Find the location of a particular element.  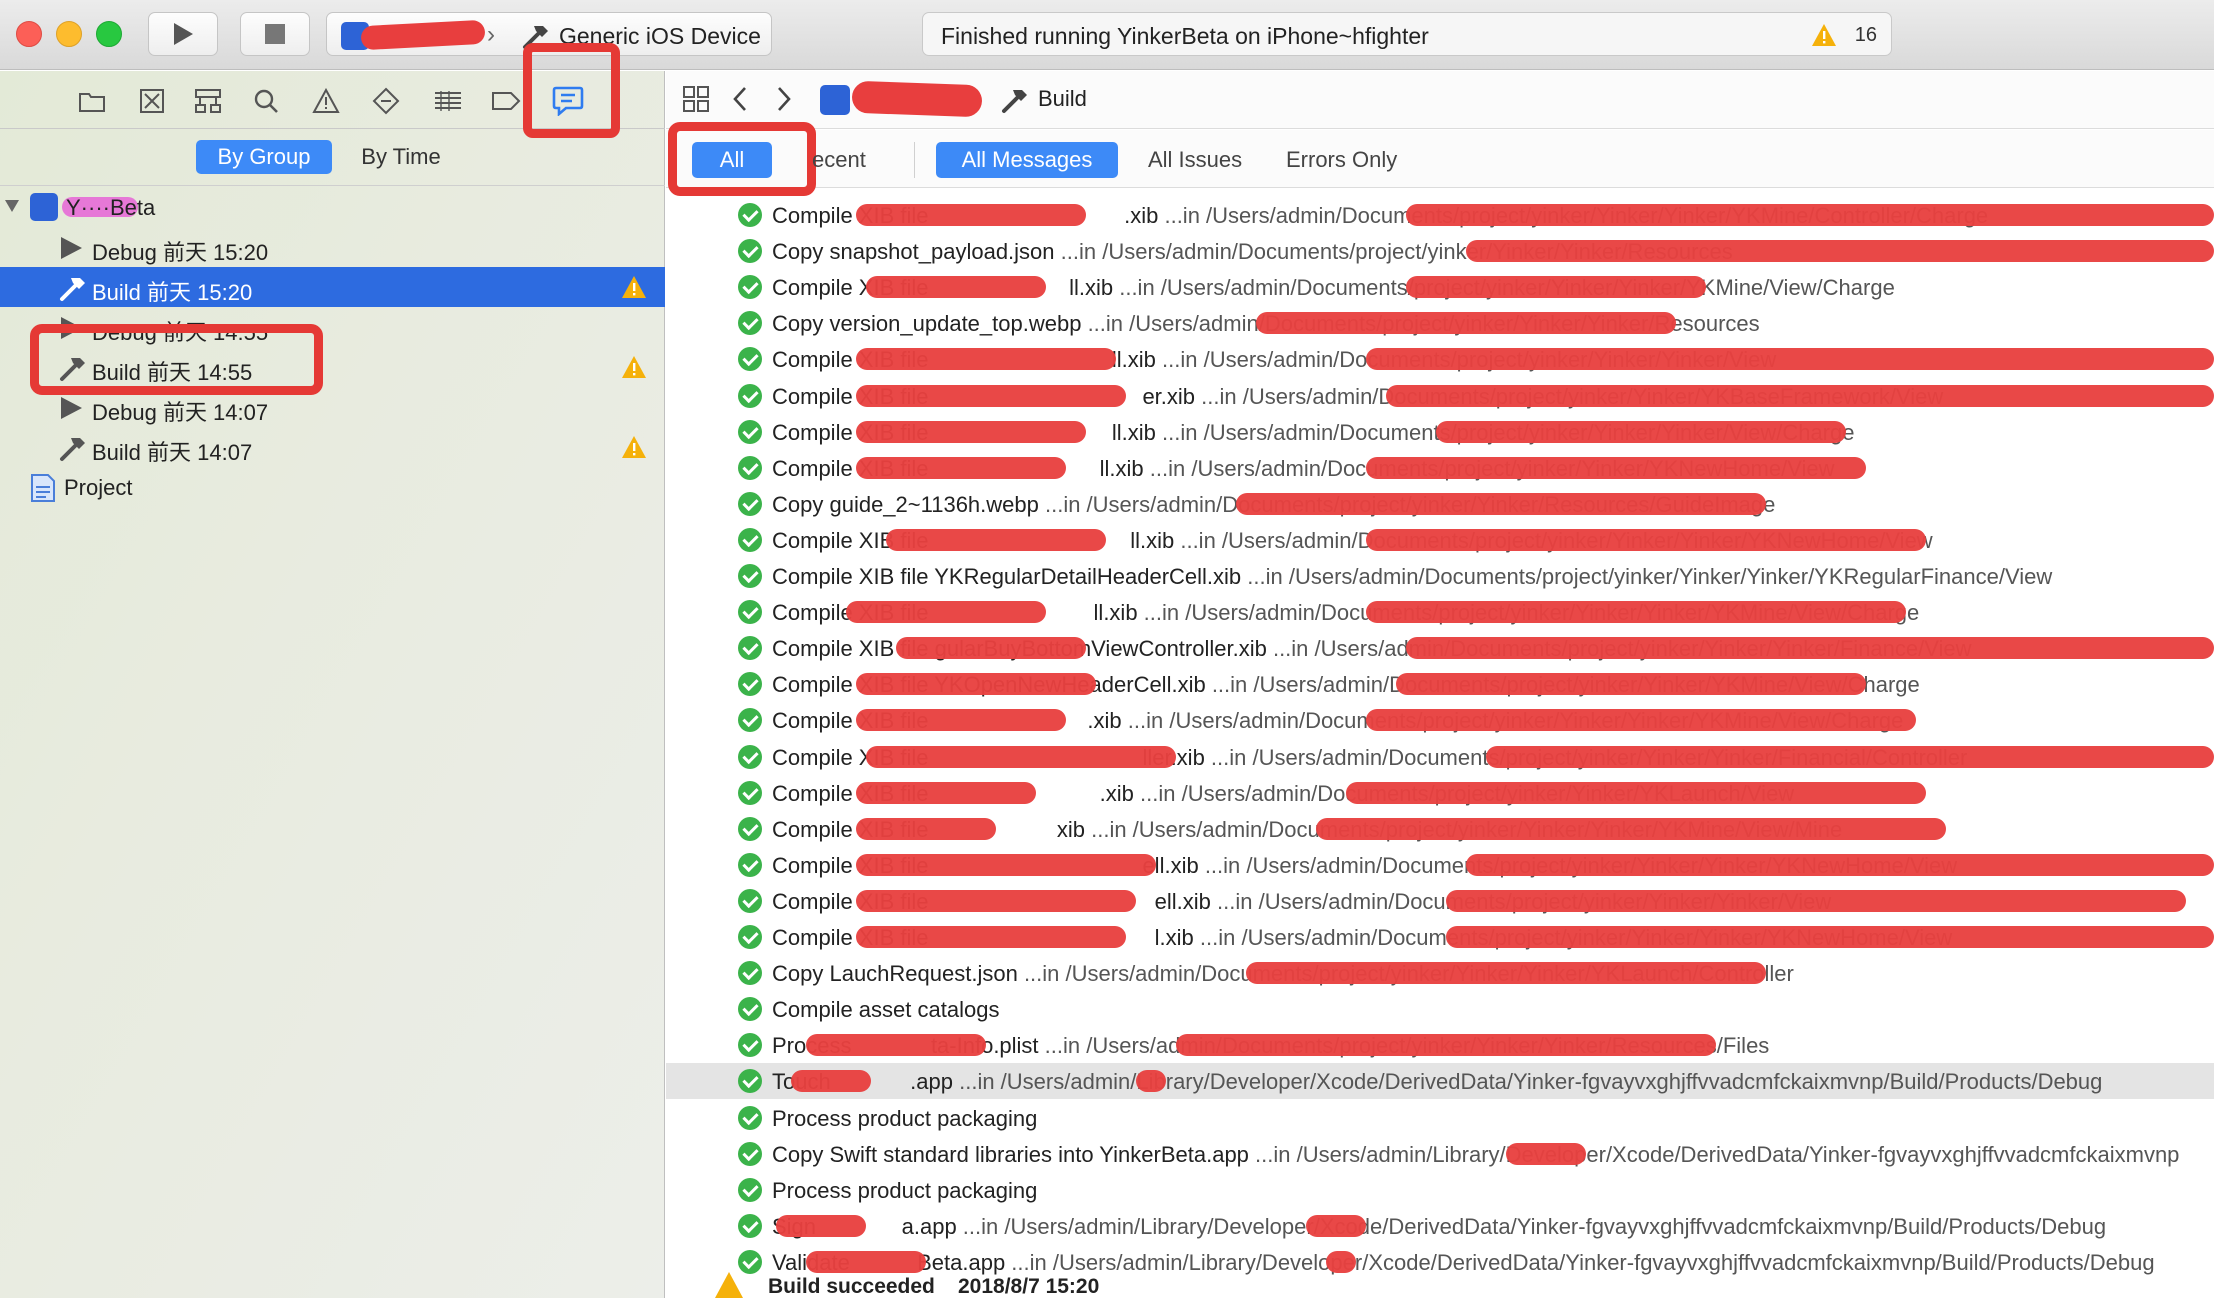

by-group-button: By Group is located at coordinates (264, 157).